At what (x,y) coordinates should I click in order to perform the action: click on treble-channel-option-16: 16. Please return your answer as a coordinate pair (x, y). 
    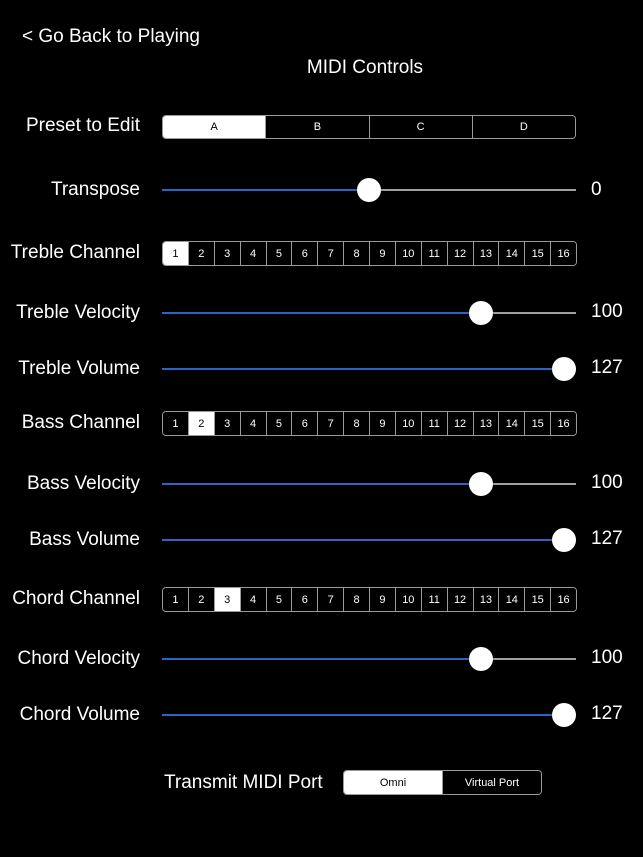
    Looking at the image, I should click on (563, 253).